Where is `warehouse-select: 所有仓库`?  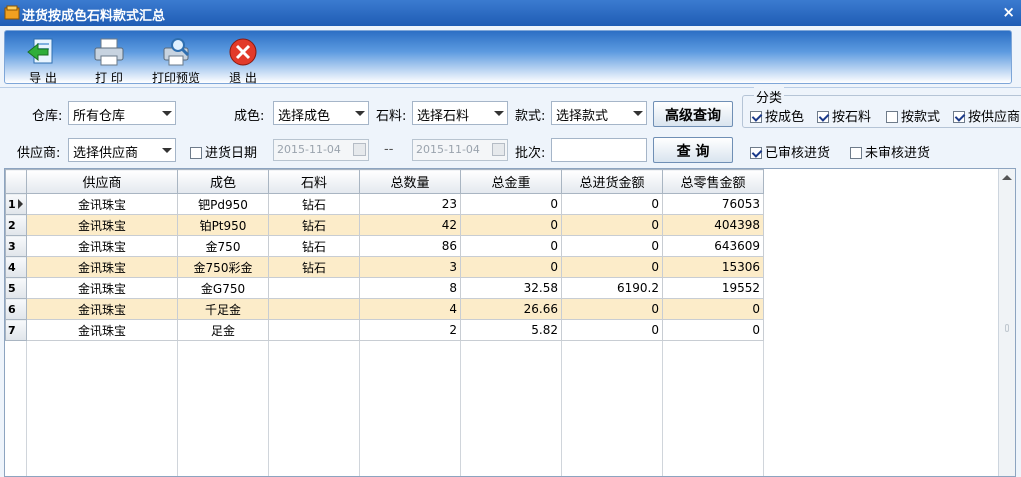
warehouse-select: 所有仓库 is located at coordinates (122, 113).